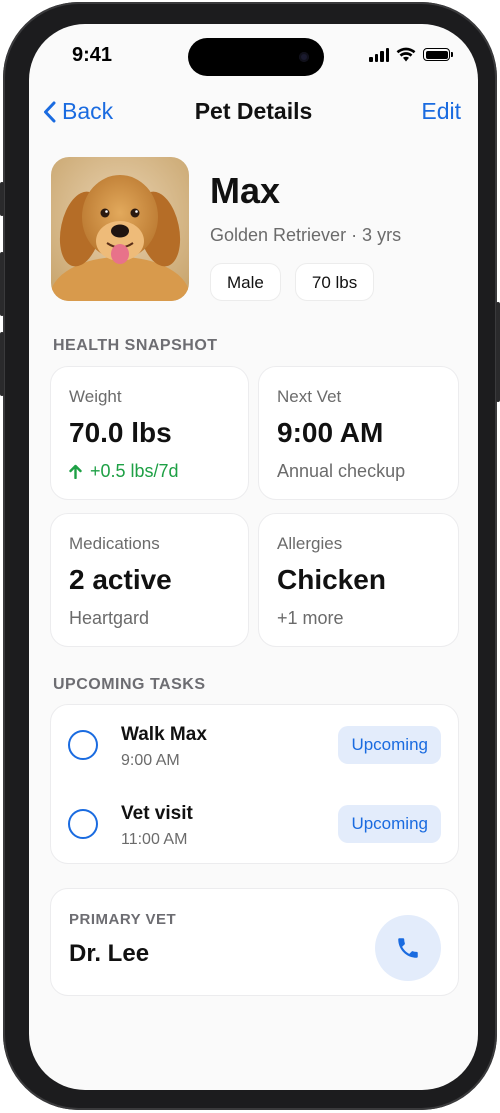  I want to click on allergies-sub: +1 more, so click(310, 618).